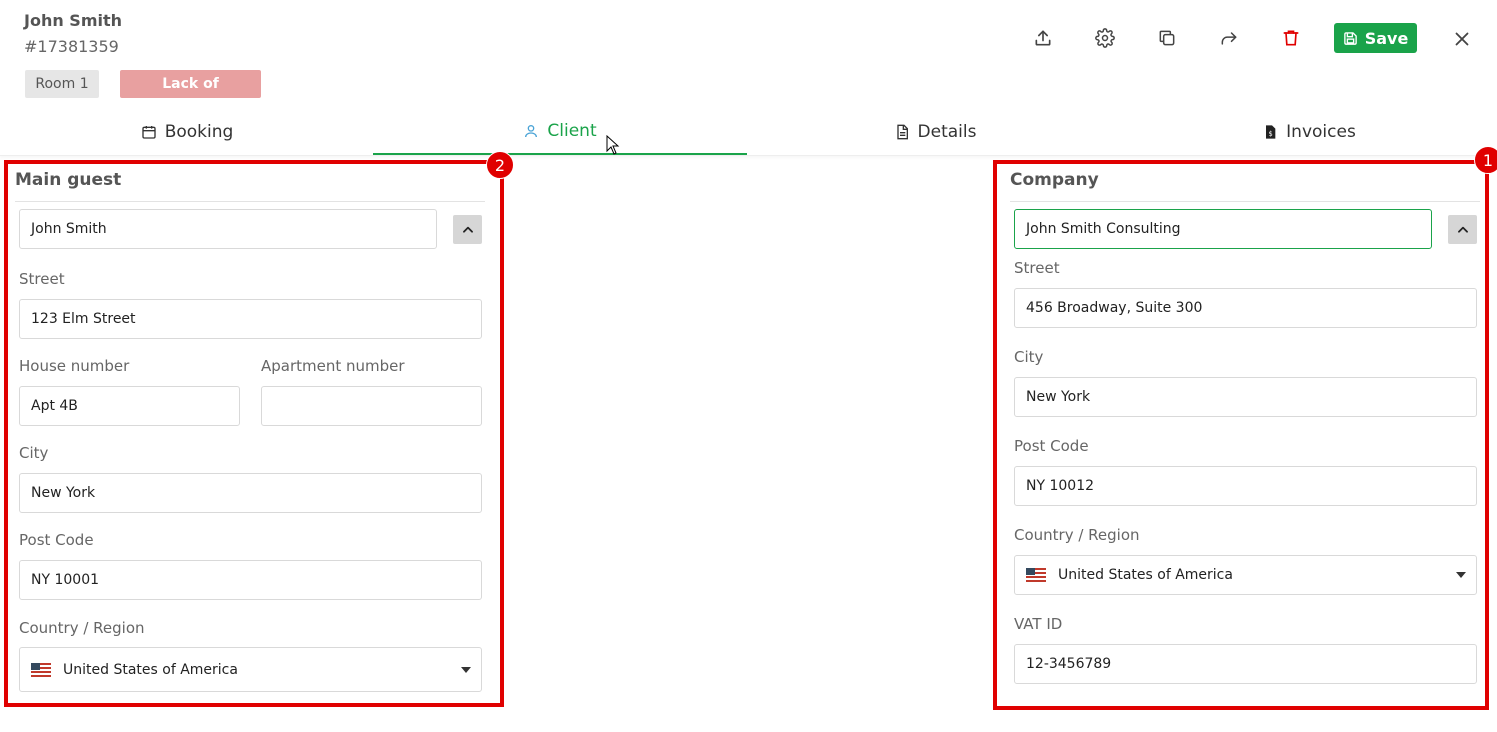  I want to click on room-badge: Room 1, so click(62, 84).